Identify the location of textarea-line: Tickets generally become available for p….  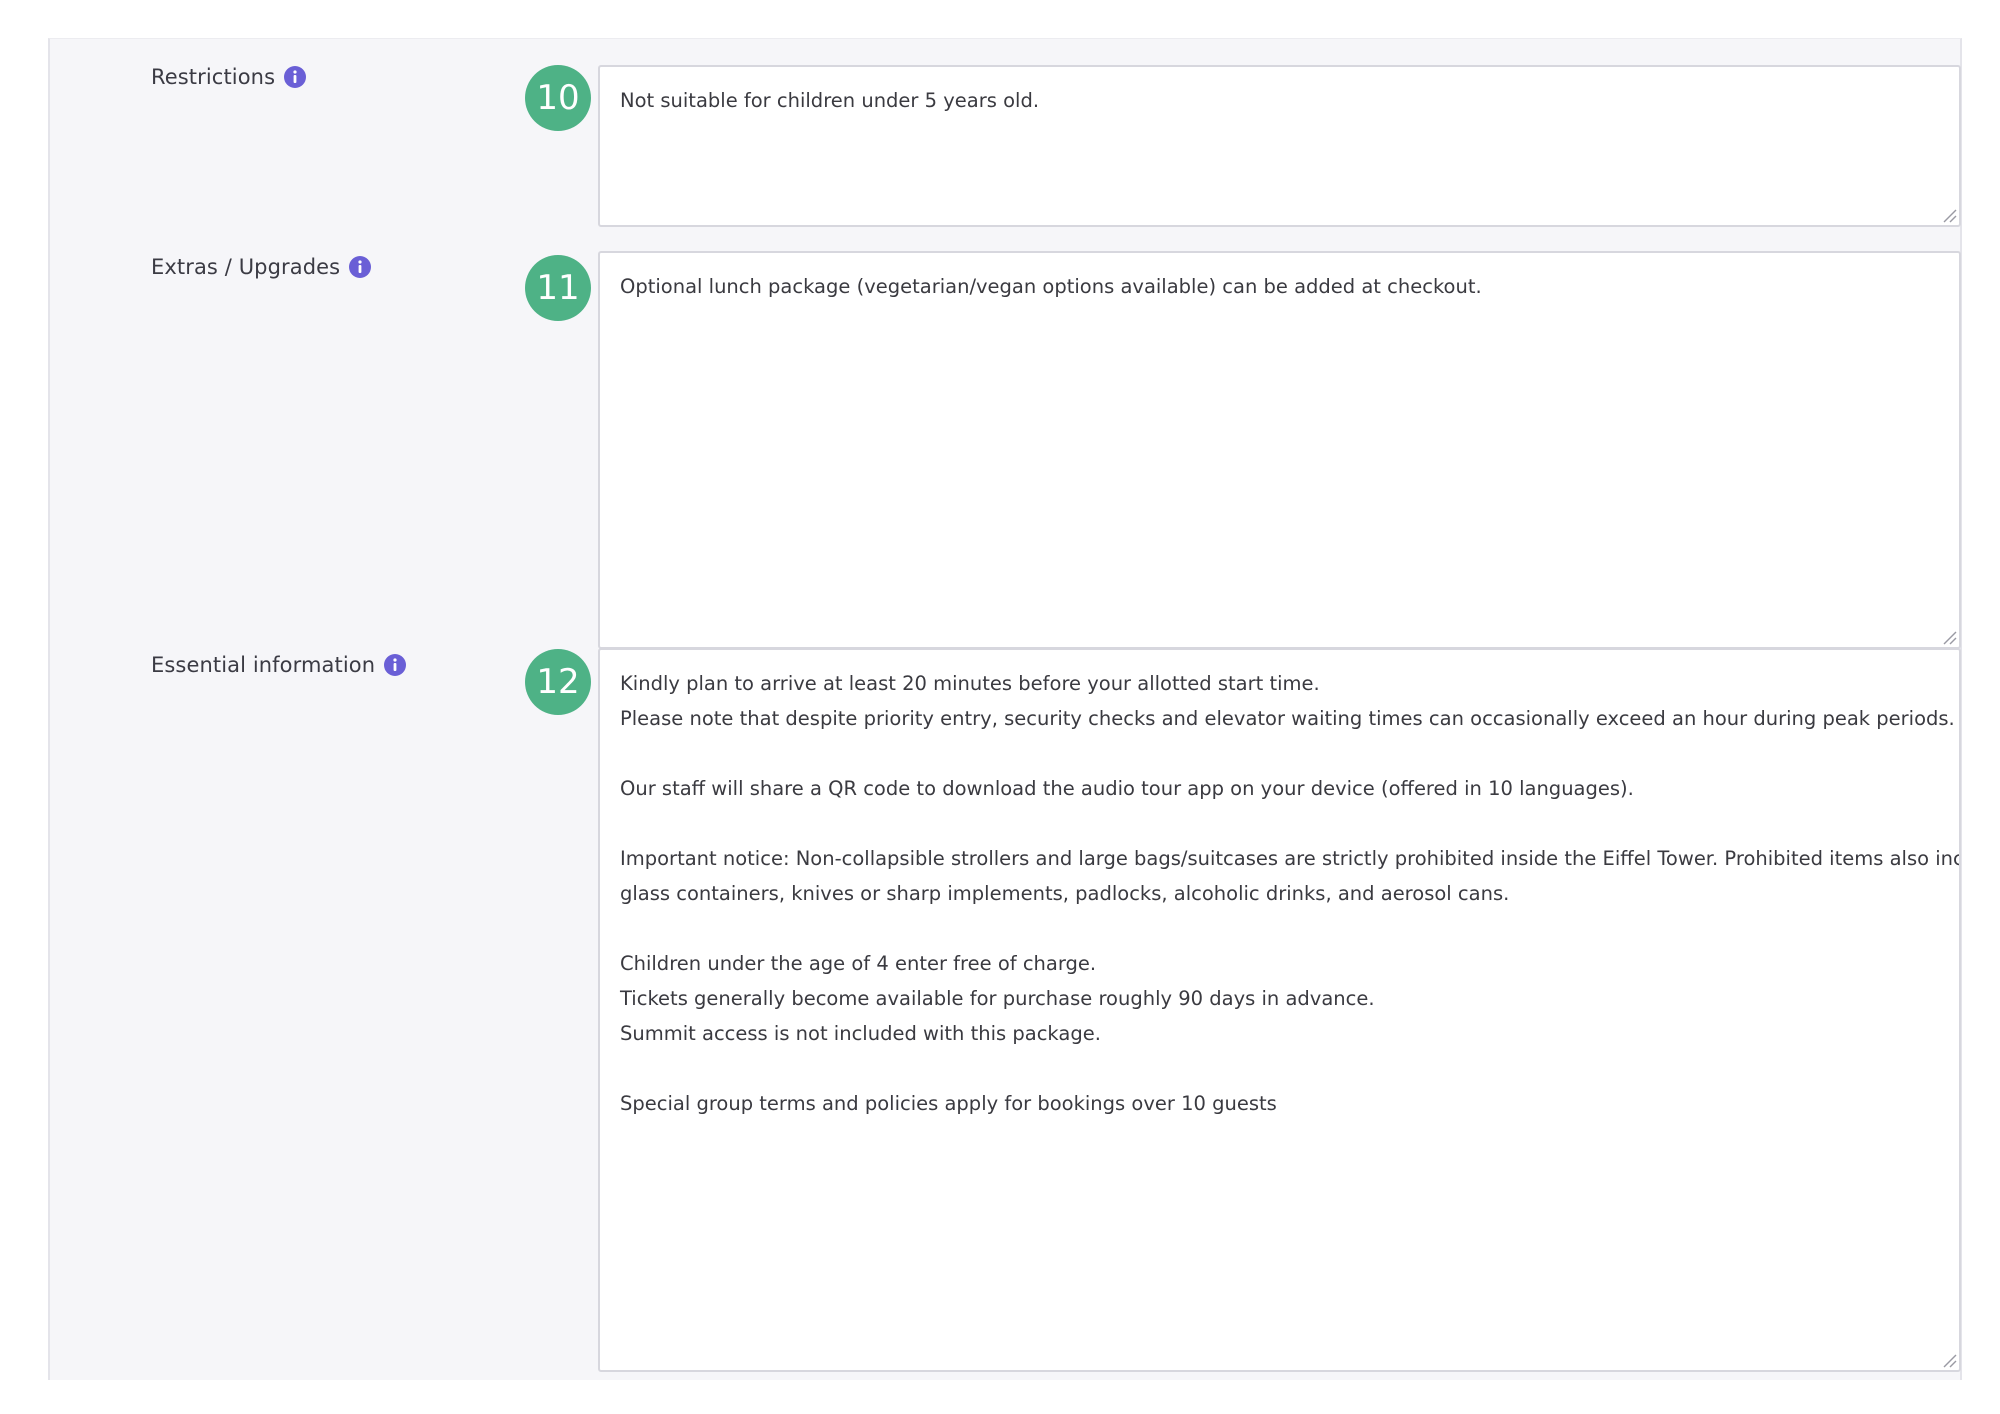
(997, 998).